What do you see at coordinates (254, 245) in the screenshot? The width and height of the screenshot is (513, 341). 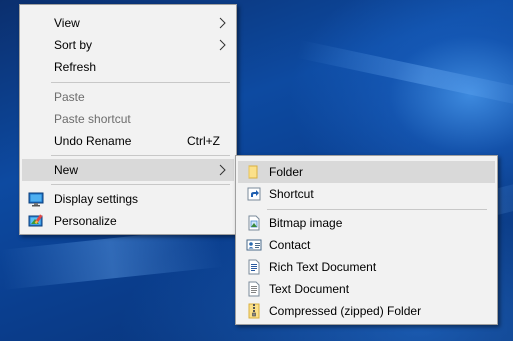 I see `contact-icon` at bounding box center [254, 245].